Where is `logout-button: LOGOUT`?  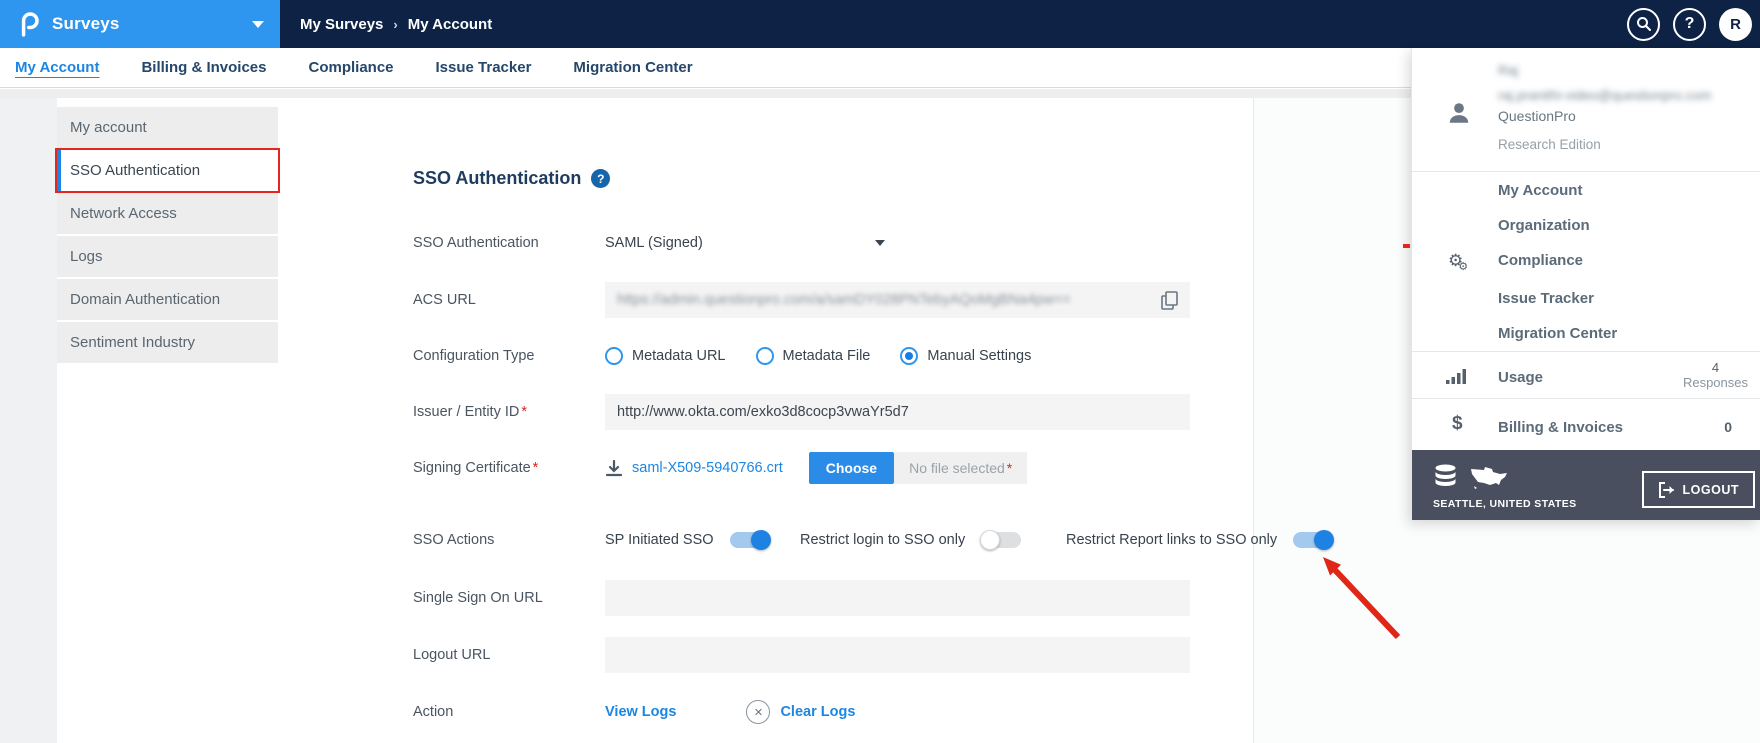
logout-button: LOGOUT is located at coordinates (1698, 489).